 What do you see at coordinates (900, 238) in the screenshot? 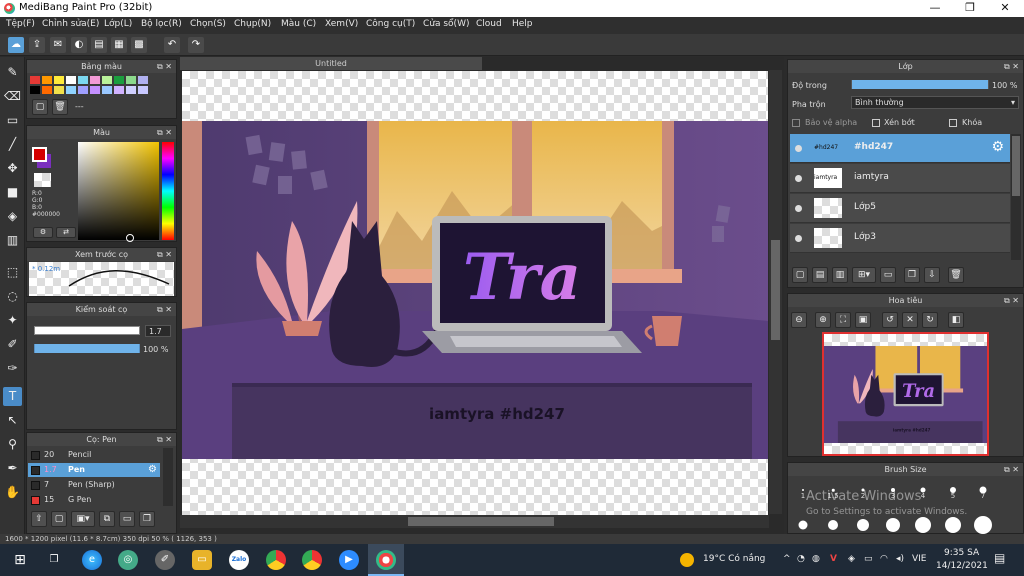
I see `layer-item: Lớp3` at bounding box center [900, 238].